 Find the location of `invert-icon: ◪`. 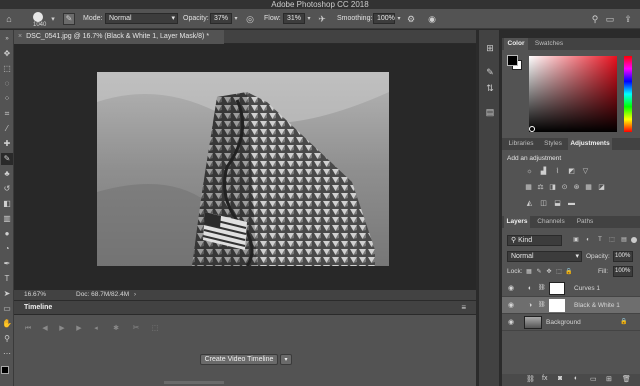

invert-icon: ◪ is located at coordinates (601, 187).